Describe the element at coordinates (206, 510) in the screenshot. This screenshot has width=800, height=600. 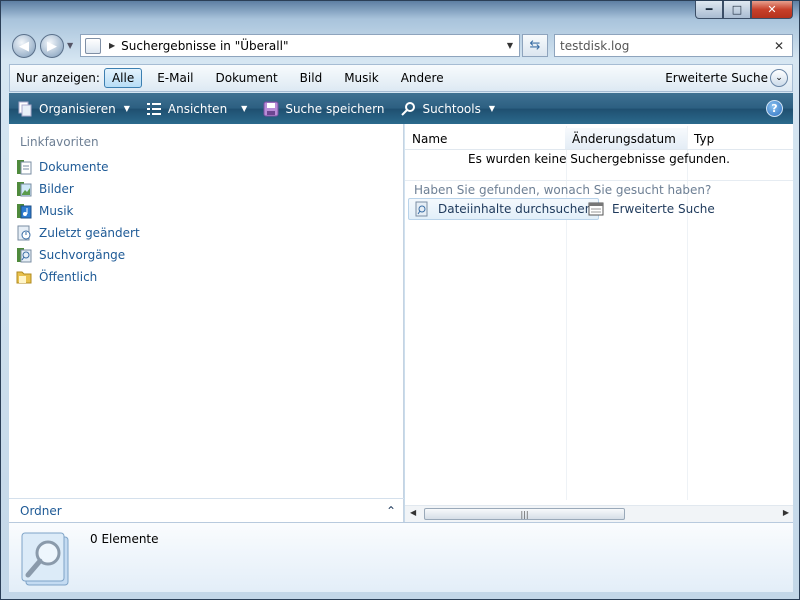
I see `folders-toggle: Ordner ⌃` at that location.